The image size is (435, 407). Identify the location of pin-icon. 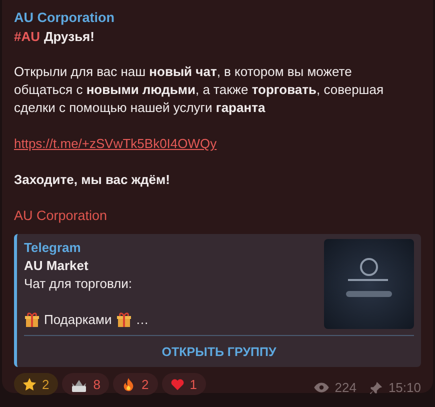
(376, 387).